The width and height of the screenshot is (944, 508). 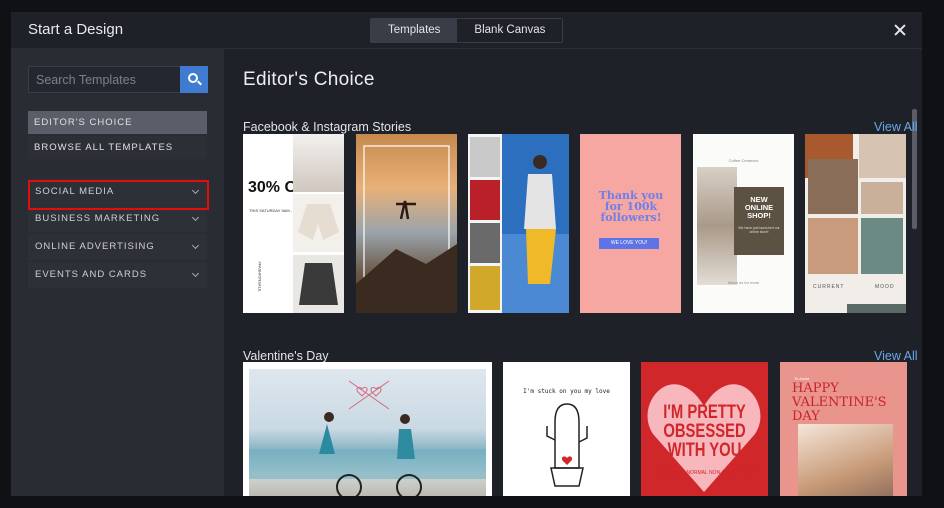 I want to click on card-label-mood: MOOD, so click(x=885, y=287).